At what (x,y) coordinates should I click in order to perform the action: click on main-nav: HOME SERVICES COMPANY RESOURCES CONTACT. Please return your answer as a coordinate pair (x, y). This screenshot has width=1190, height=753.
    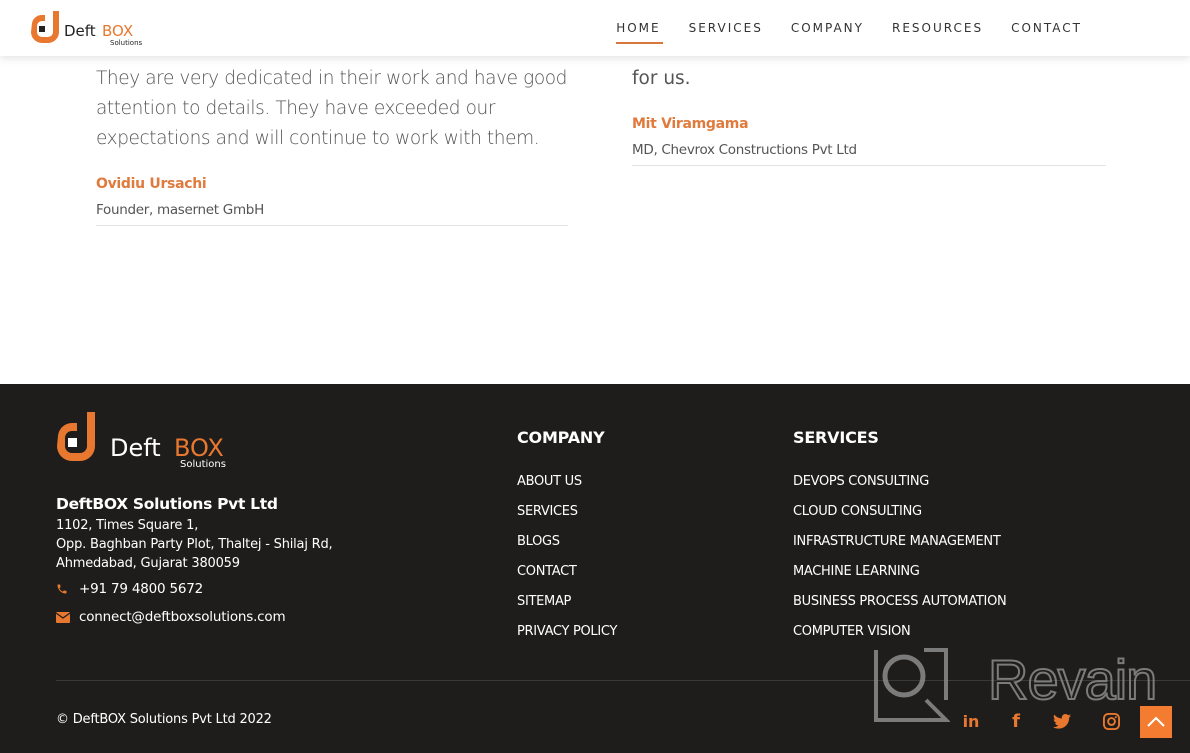
    Looking at the image, I should click on (849, 32).